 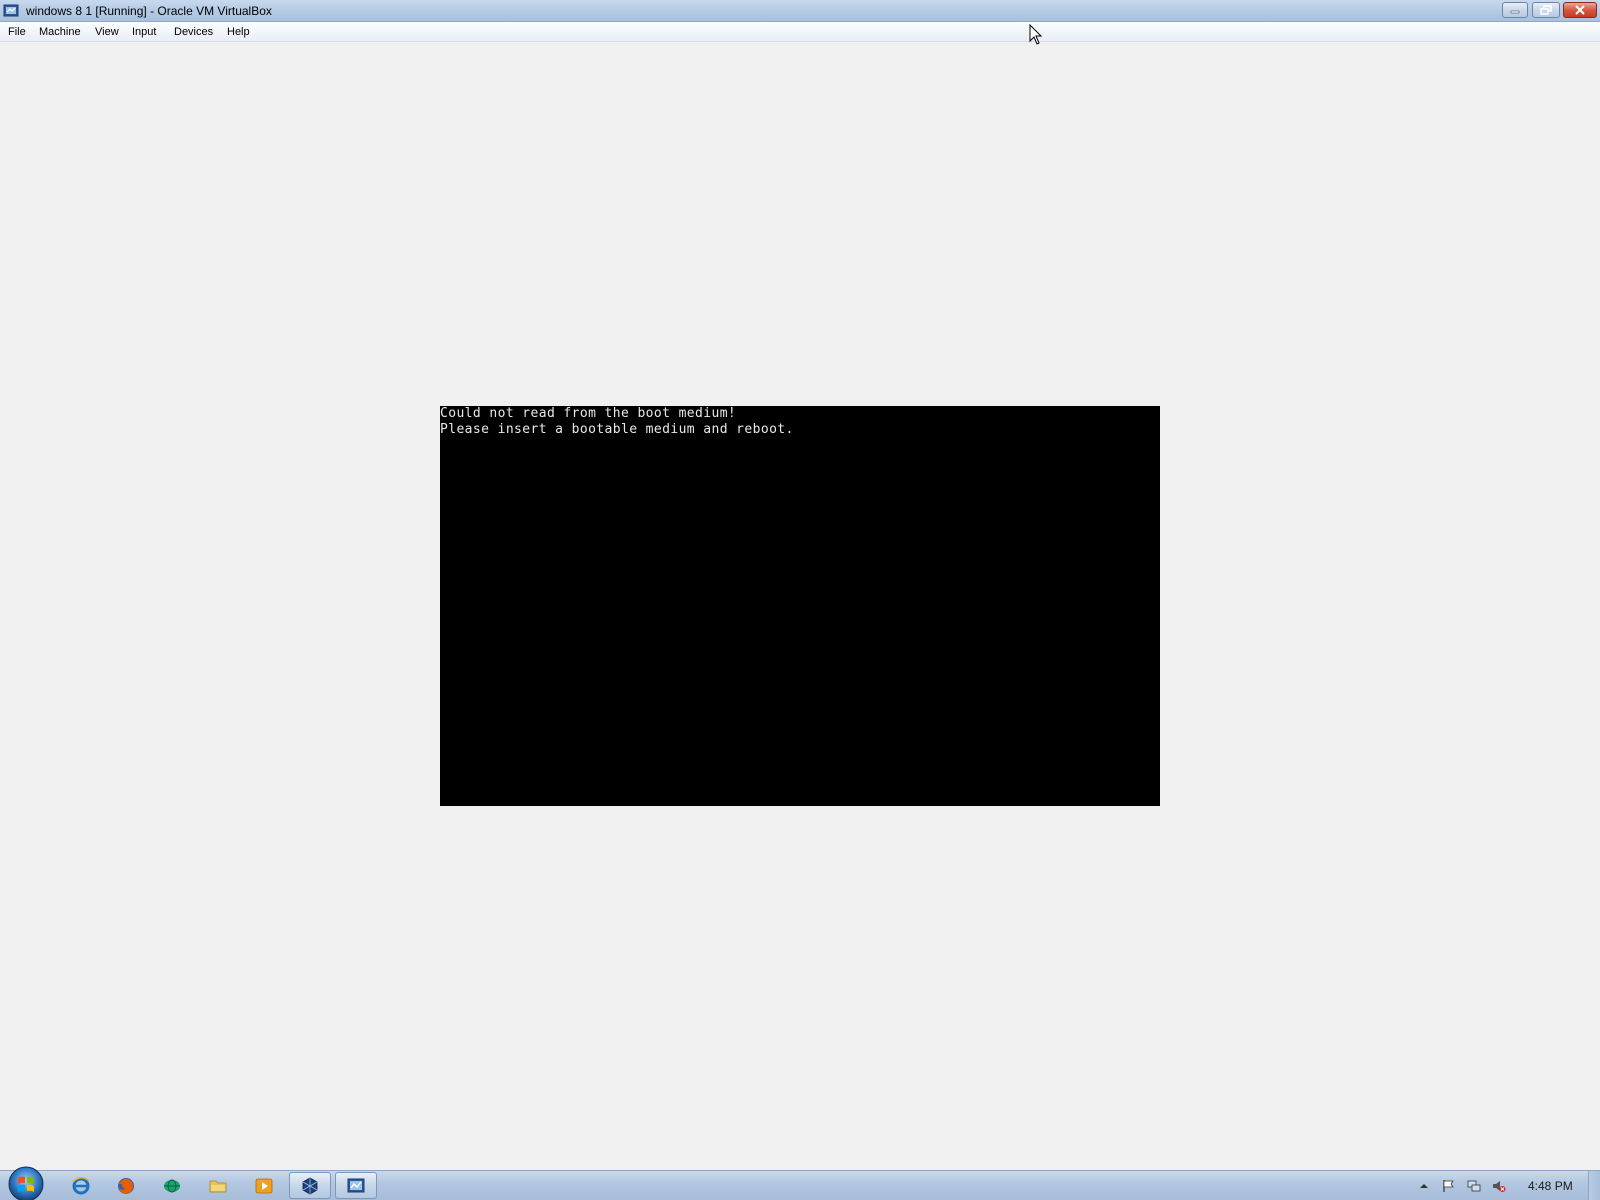 I want to click on virtualbox-manager-icon, so click(x=310, y=1186).